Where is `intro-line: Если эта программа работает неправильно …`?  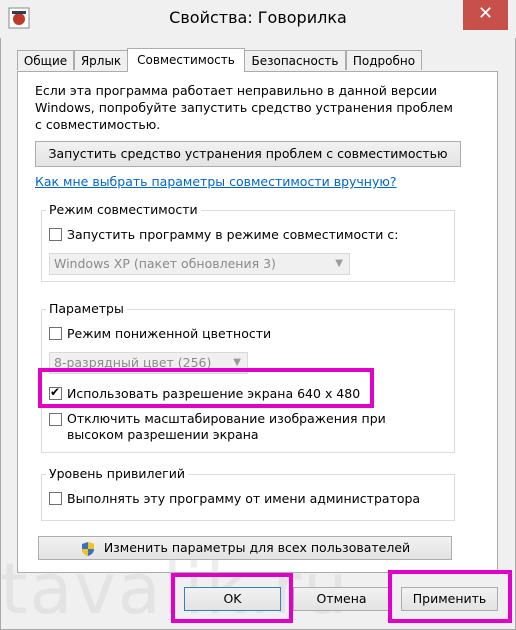 intro-line: Если эта программа работает неправильно … is located at coordinates (236, 90).